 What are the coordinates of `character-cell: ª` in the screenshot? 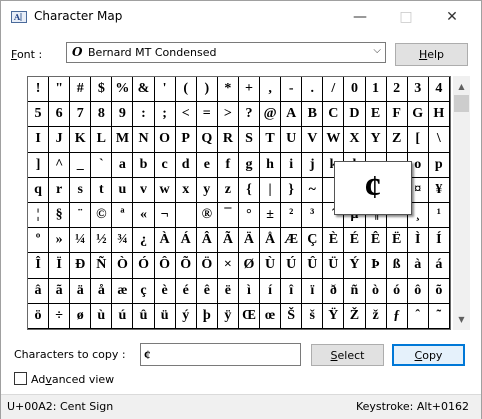 It's located at (123, 215).